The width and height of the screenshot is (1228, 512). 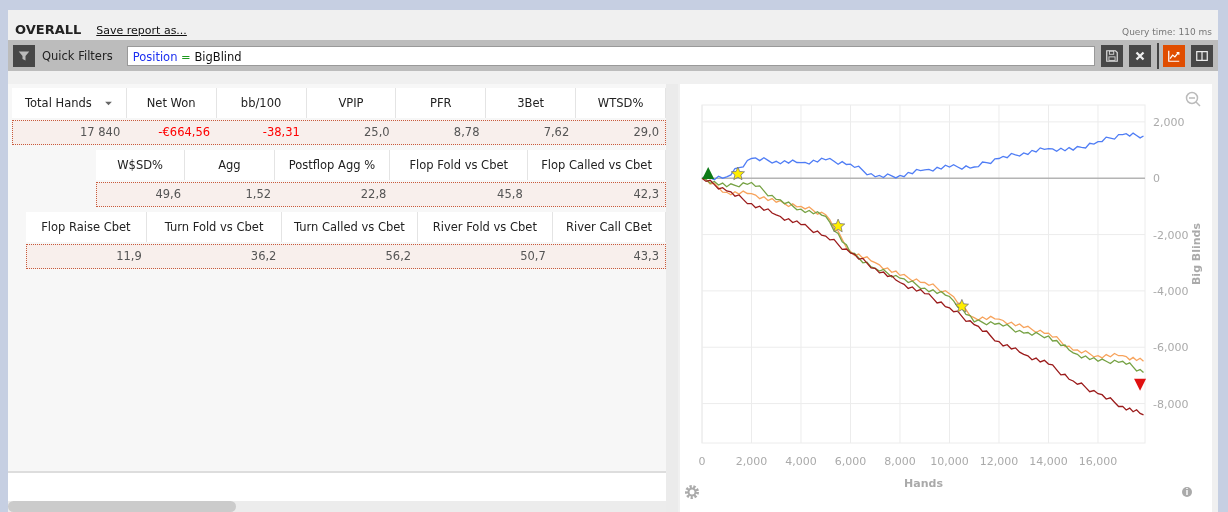 I want to click on table-cell-text: 36,2, so click(x=263, y=256).